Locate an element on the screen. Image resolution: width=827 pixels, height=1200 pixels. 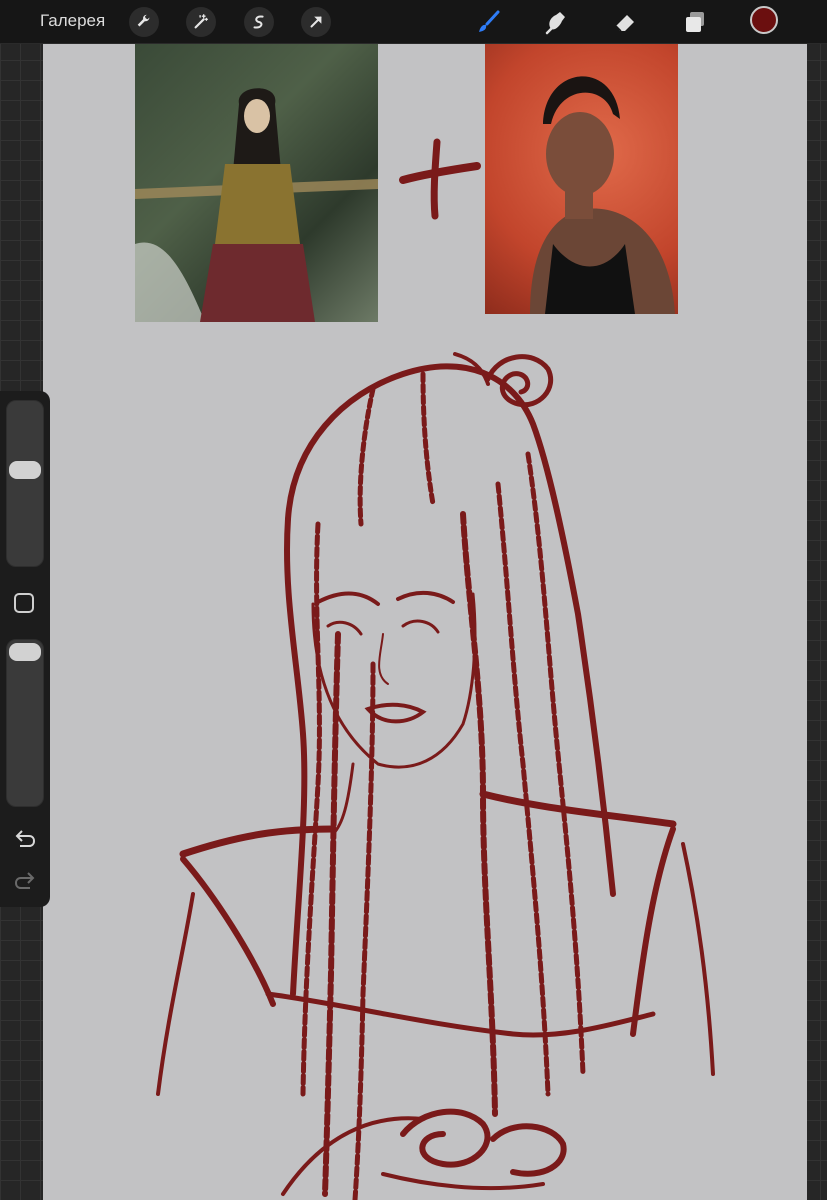
wrench-icon is located at coordinates (144, 22).